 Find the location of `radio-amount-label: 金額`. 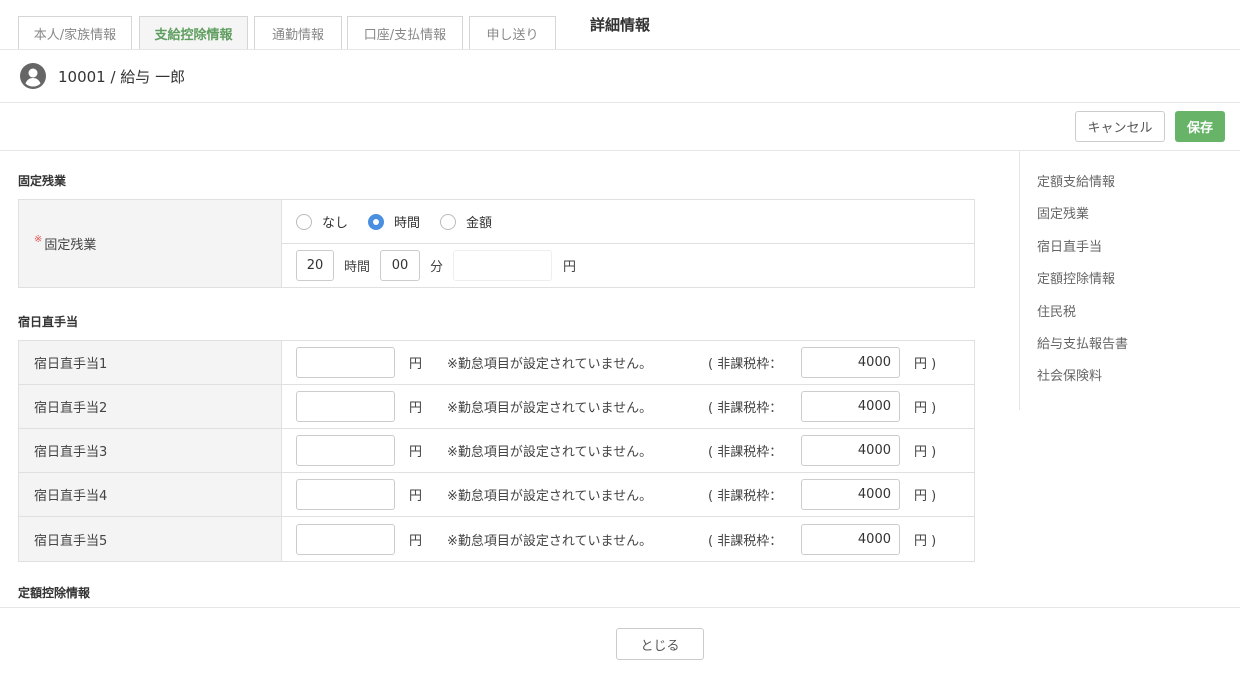

radio-amount-label: 金額 is located at coordinates (479, 223).